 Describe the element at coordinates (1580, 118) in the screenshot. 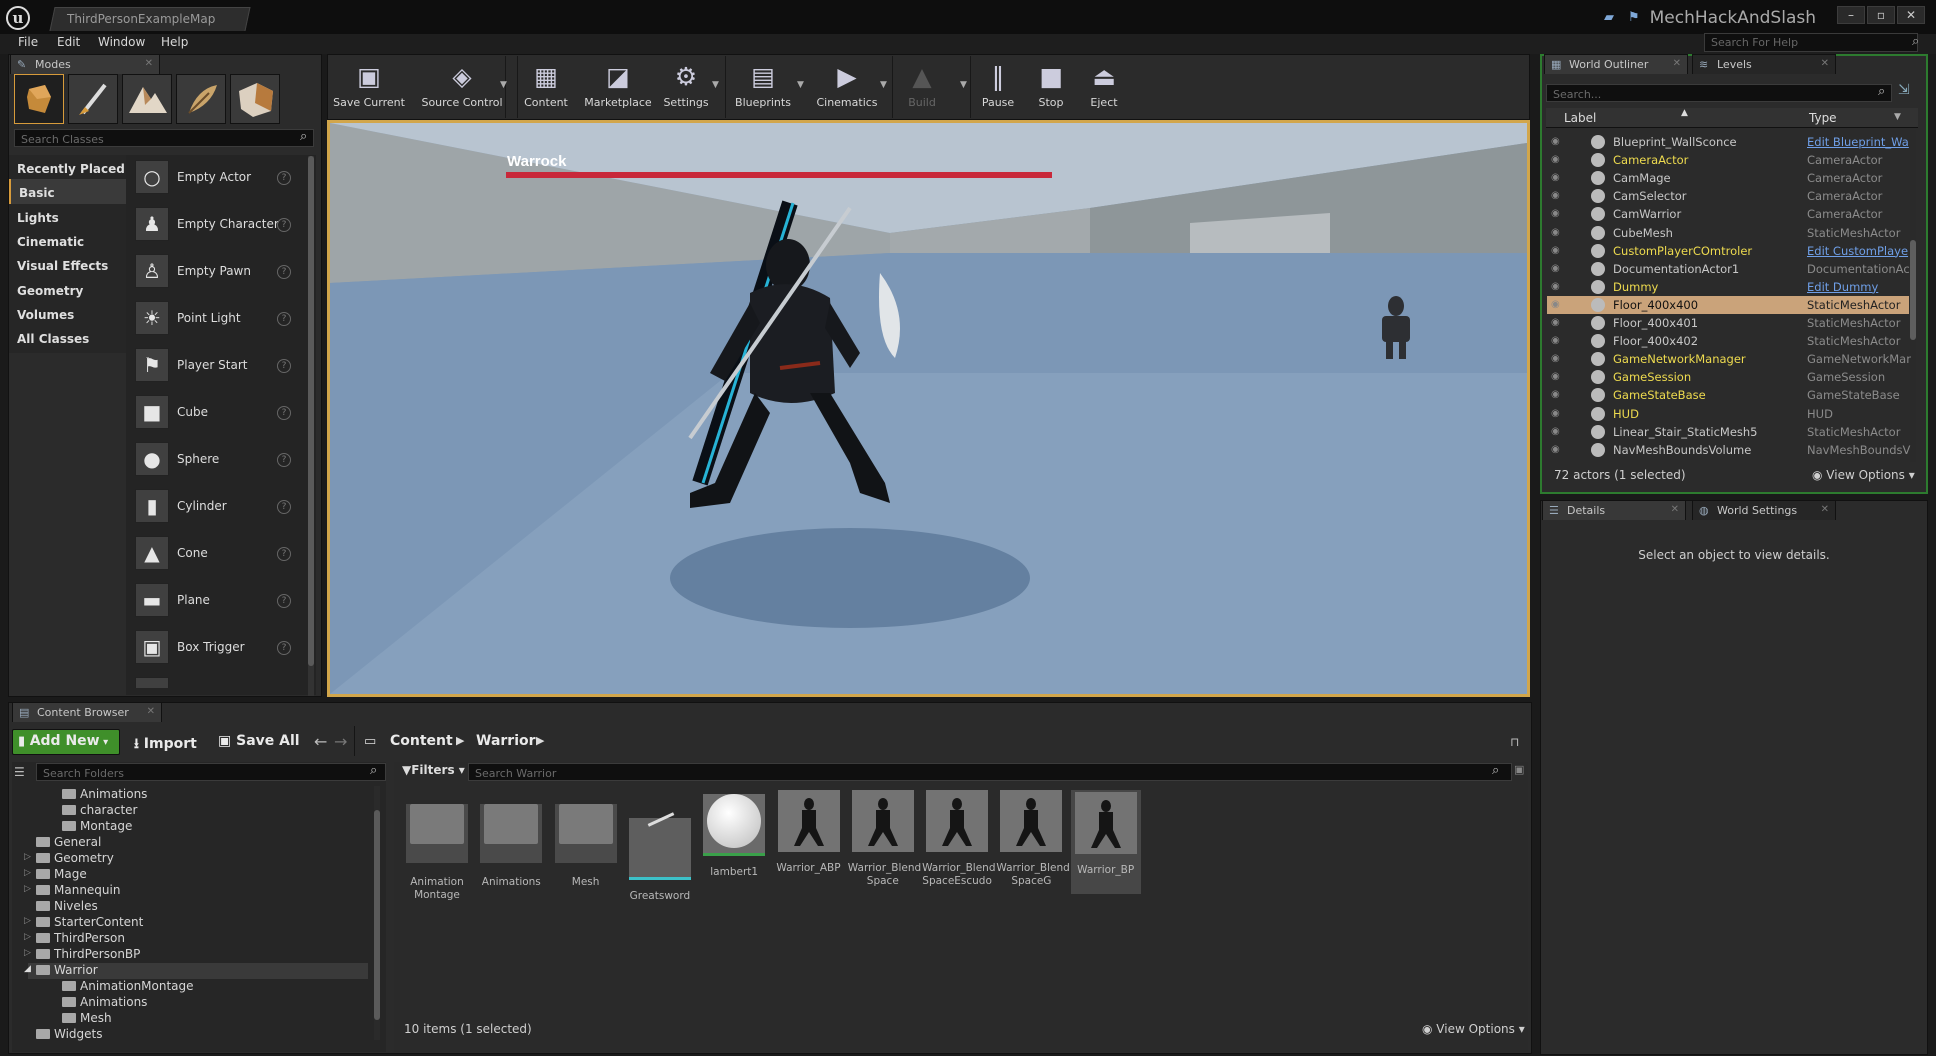

I see `label-column-header: Label` at that location.